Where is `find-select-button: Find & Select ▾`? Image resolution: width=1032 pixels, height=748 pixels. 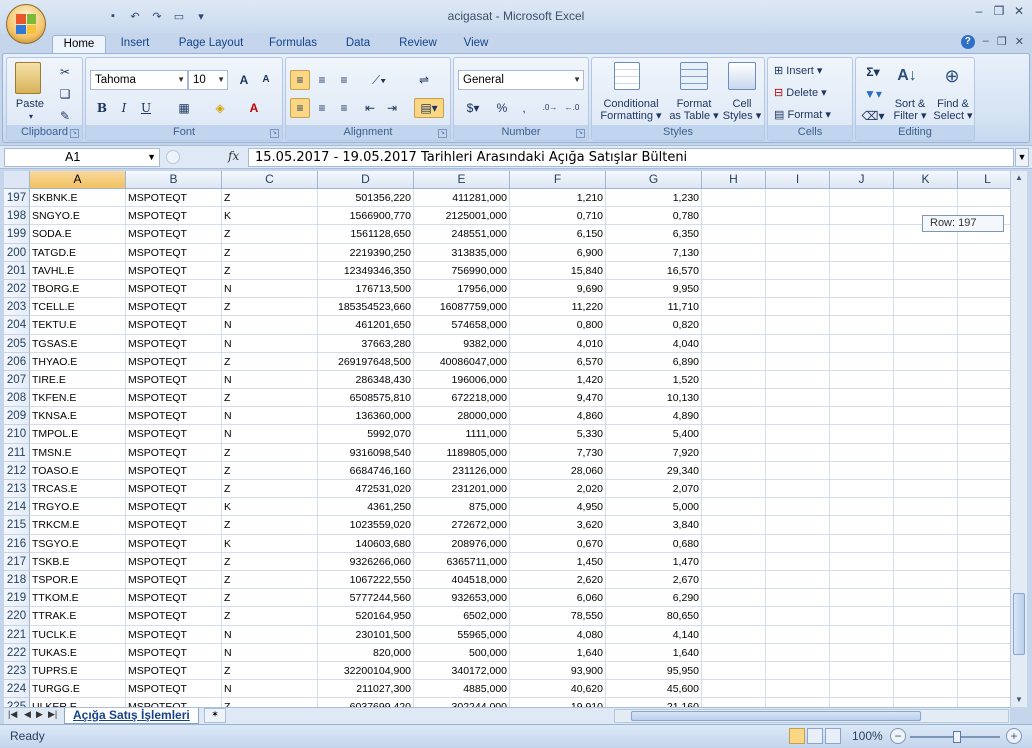 find-select-button: Find & Select ▾ is located at coordinates (953, 110).